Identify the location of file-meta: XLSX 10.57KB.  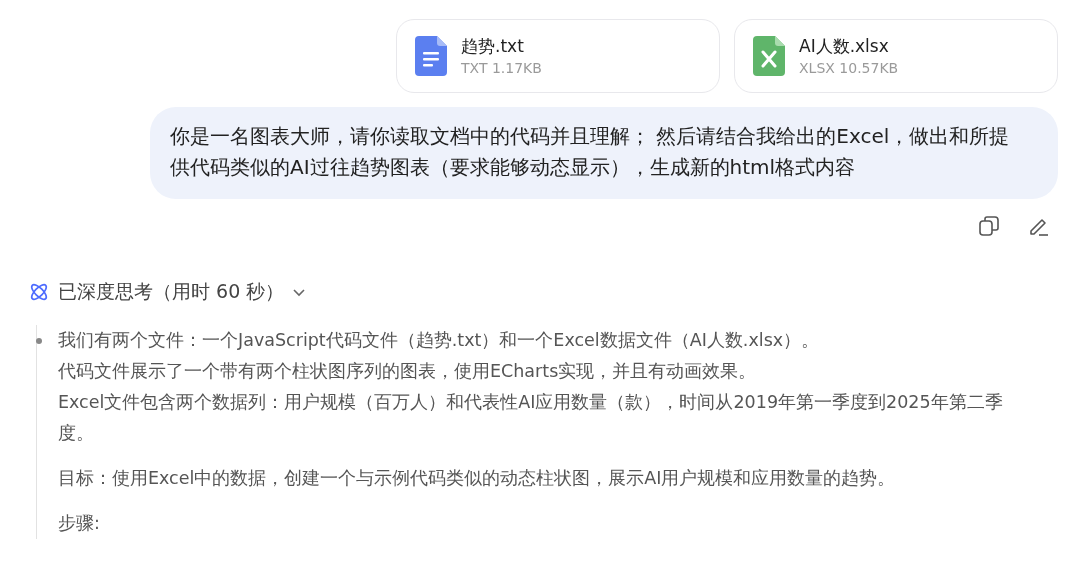
(849, 68).